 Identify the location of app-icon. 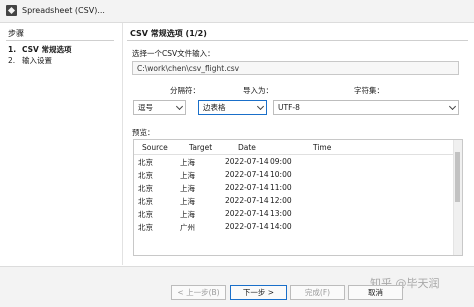
(11, 10).